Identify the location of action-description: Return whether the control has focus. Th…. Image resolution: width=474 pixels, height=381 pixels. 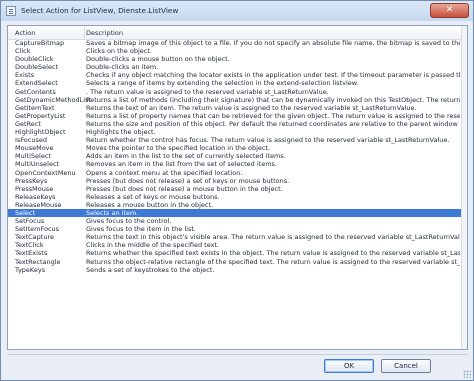
(268, 140).